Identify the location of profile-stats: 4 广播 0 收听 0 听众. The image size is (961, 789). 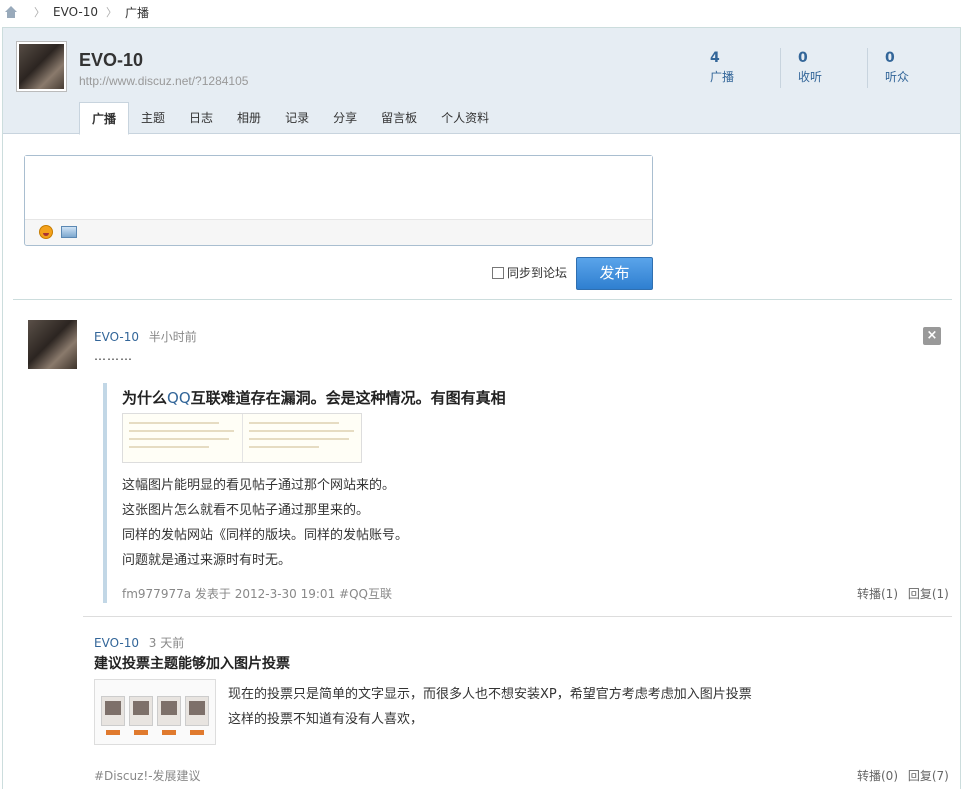
(823, 68).